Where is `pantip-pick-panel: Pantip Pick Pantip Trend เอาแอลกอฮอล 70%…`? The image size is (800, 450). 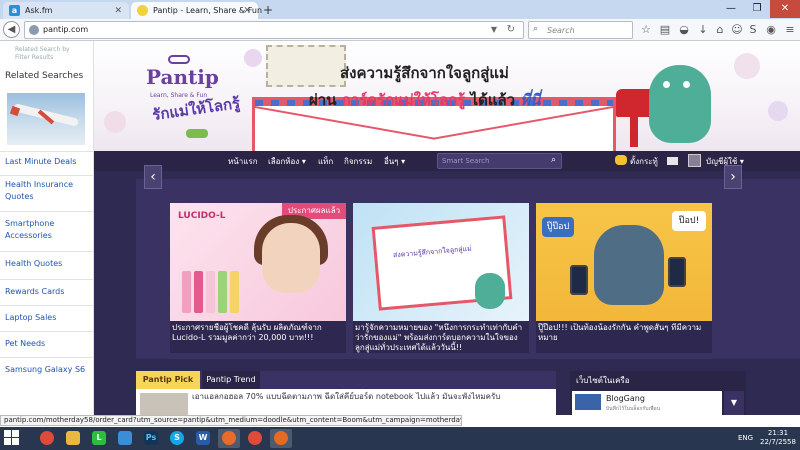
pantip-pick-panel: Pantip Pick Pantip Trend เอาแอลกอฮอล 70%… is located at coordinates (346, 393).